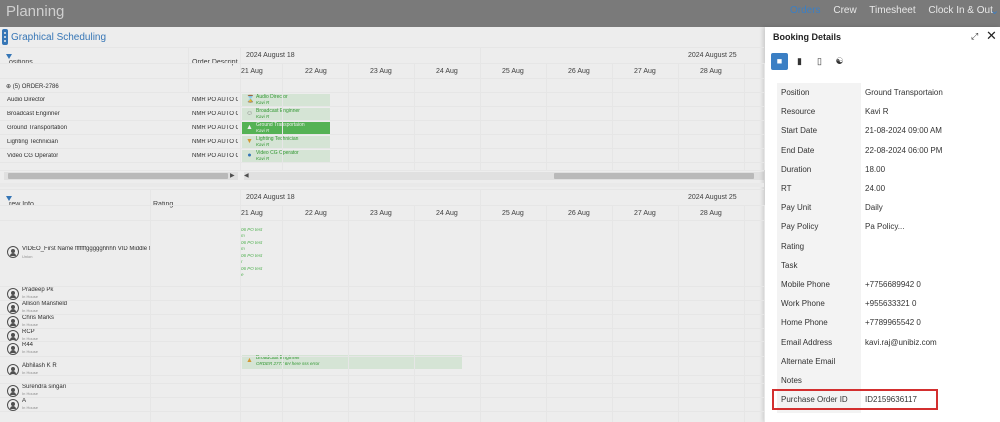 This screenshot has height=422, width=1000. Describe the element at coordinates (779, 61) in the screenshot. I see `tab-details-icon: ■` at that location.